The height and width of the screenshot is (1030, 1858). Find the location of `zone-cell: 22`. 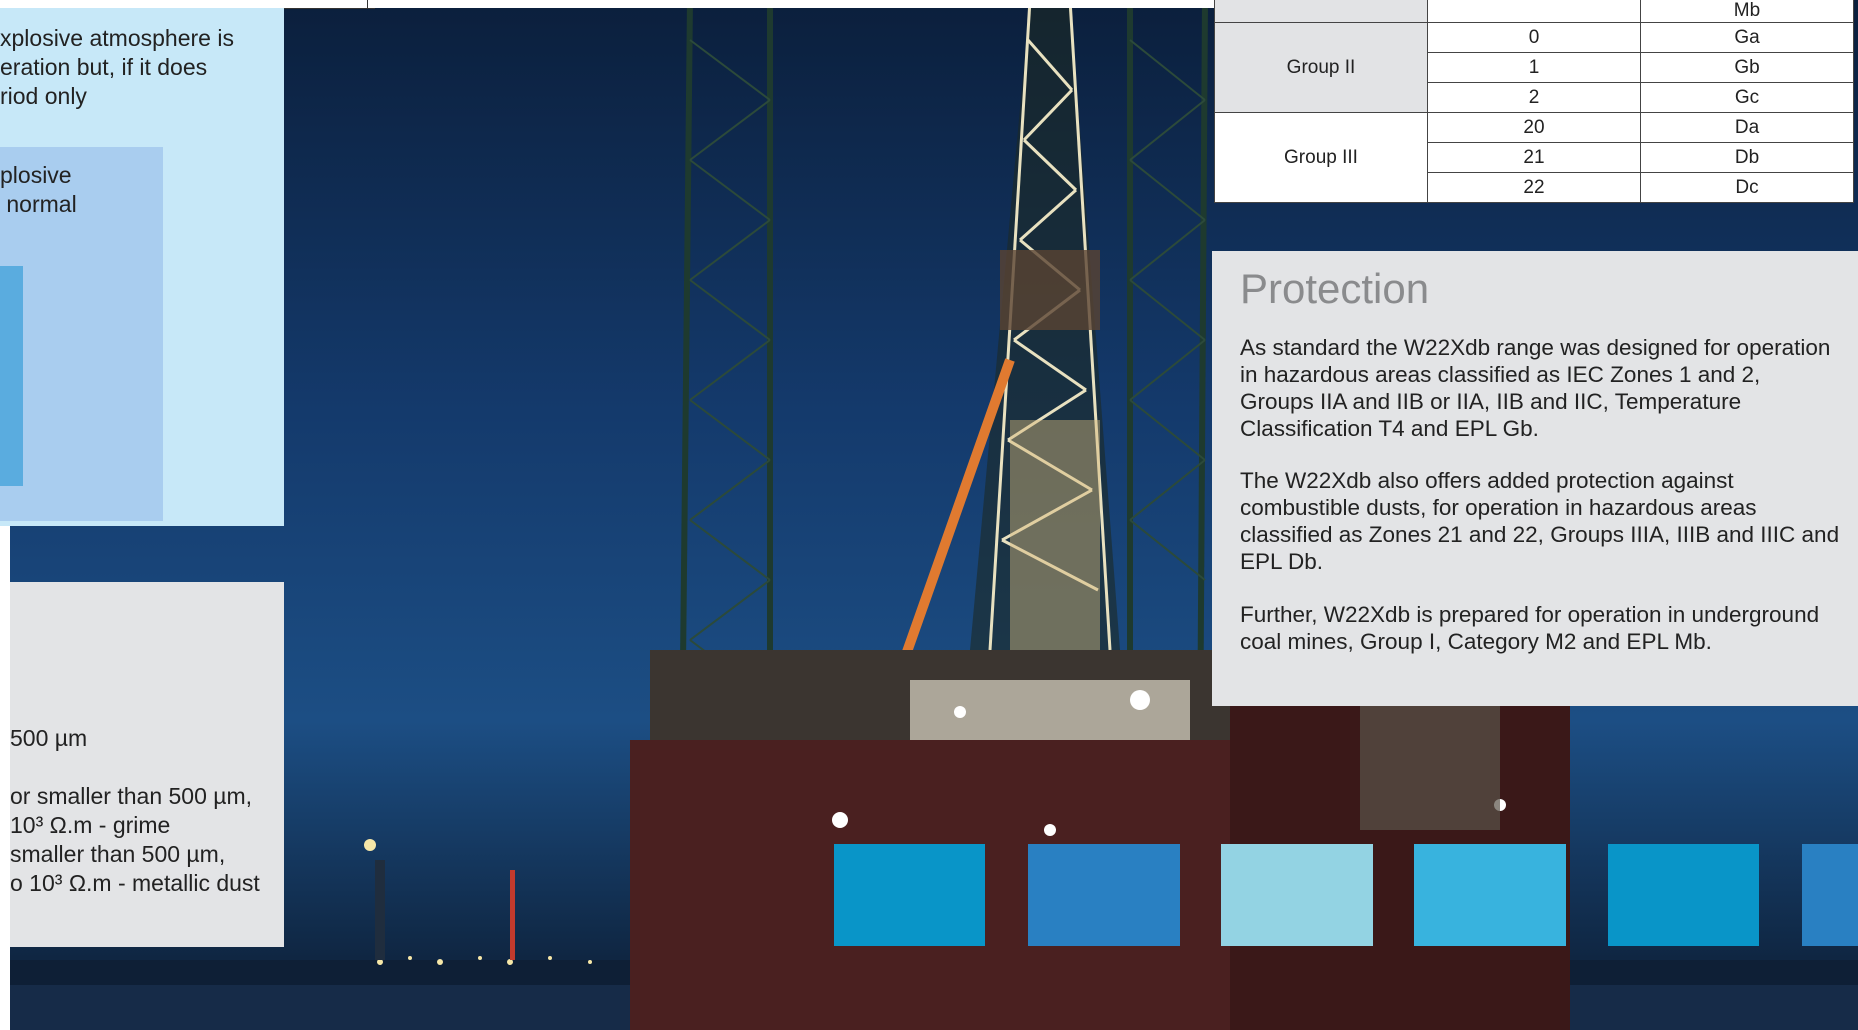

zone-cell: 22 is located at coordinates (1534, 187).